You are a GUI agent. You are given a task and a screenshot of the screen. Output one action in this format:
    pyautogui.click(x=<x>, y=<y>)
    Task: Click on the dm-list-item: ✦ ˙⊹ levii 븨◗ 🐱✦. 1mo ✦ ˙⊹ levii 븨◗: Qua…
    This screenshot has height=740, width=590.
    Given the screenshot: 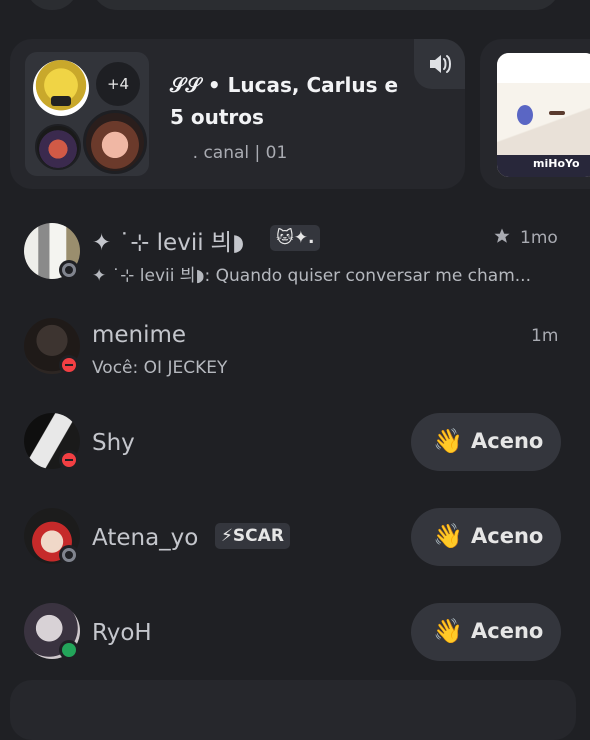 What is the action you would take?
    pyautogui.click(x=295, y=268)
    